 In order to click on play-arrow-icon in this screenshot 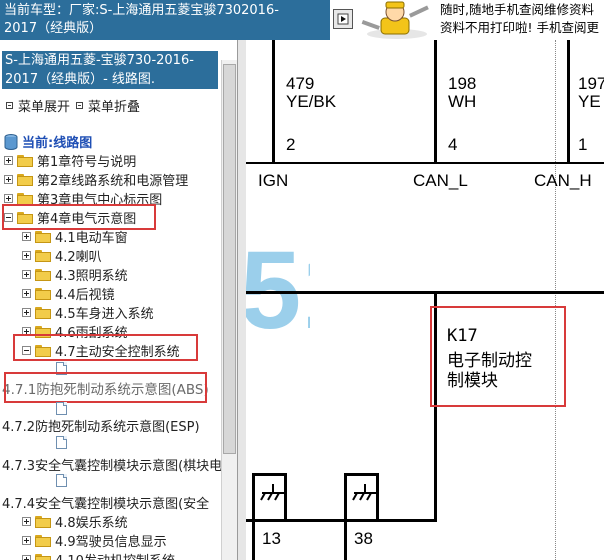, I will do `click(343, 19)`.